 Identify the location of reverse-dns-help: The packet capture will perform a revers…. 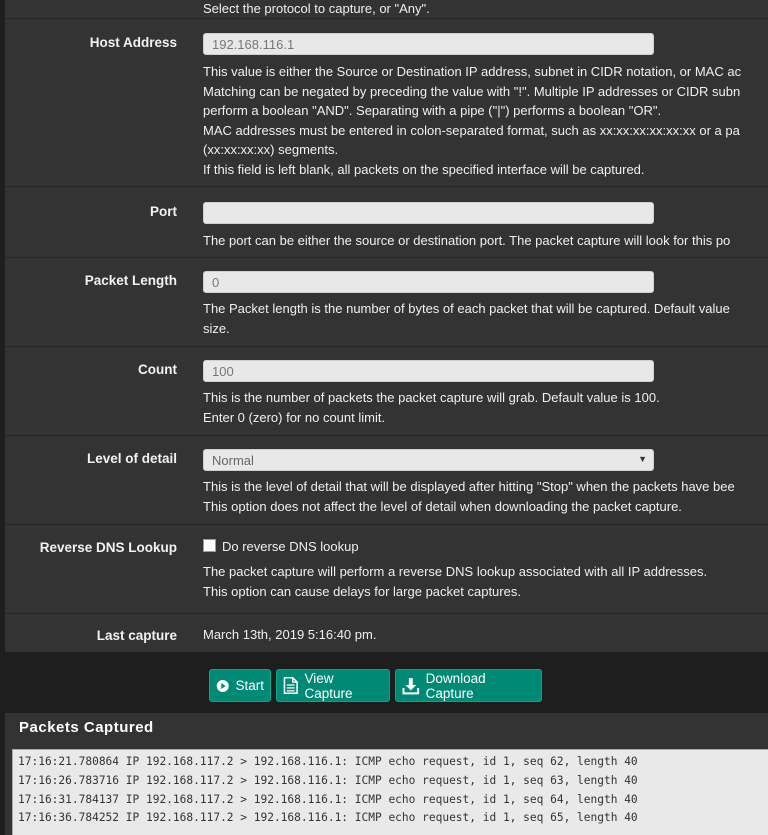
(455, 581).